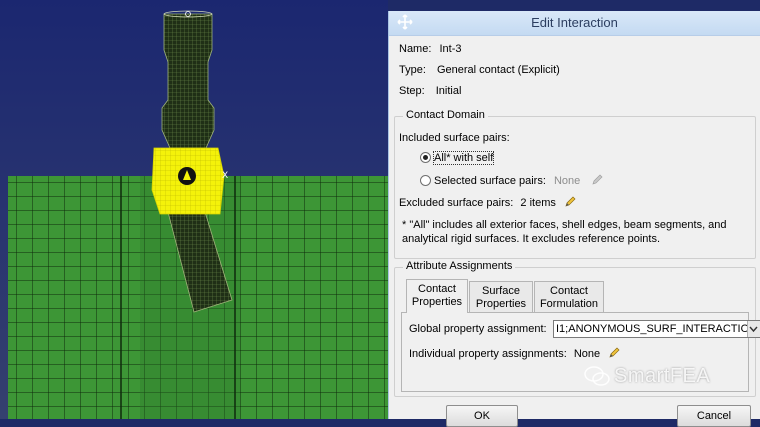 The height and width of the screenshot is (427, 760). Describe the element at coordinates (412, 91) in the screenshot. I see `step-label: Step:` at that location.